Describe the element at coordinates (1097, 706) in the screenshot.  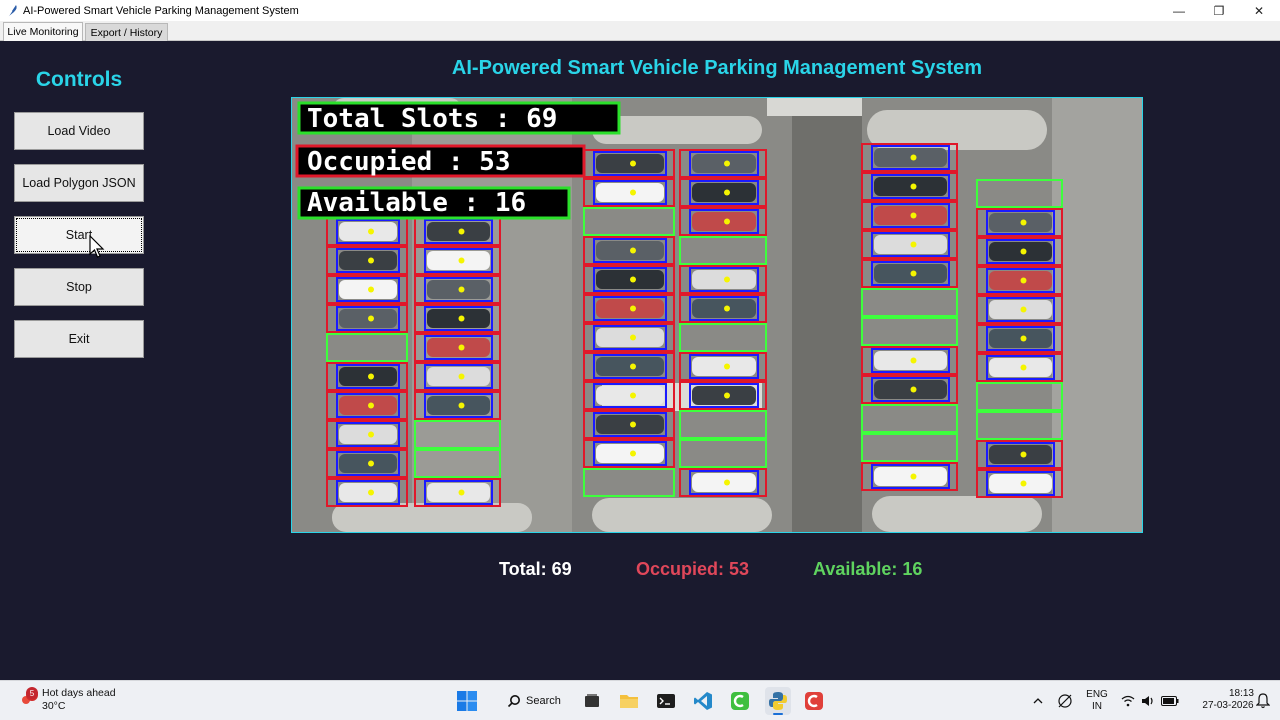
I see `region-label: IN` at that location.